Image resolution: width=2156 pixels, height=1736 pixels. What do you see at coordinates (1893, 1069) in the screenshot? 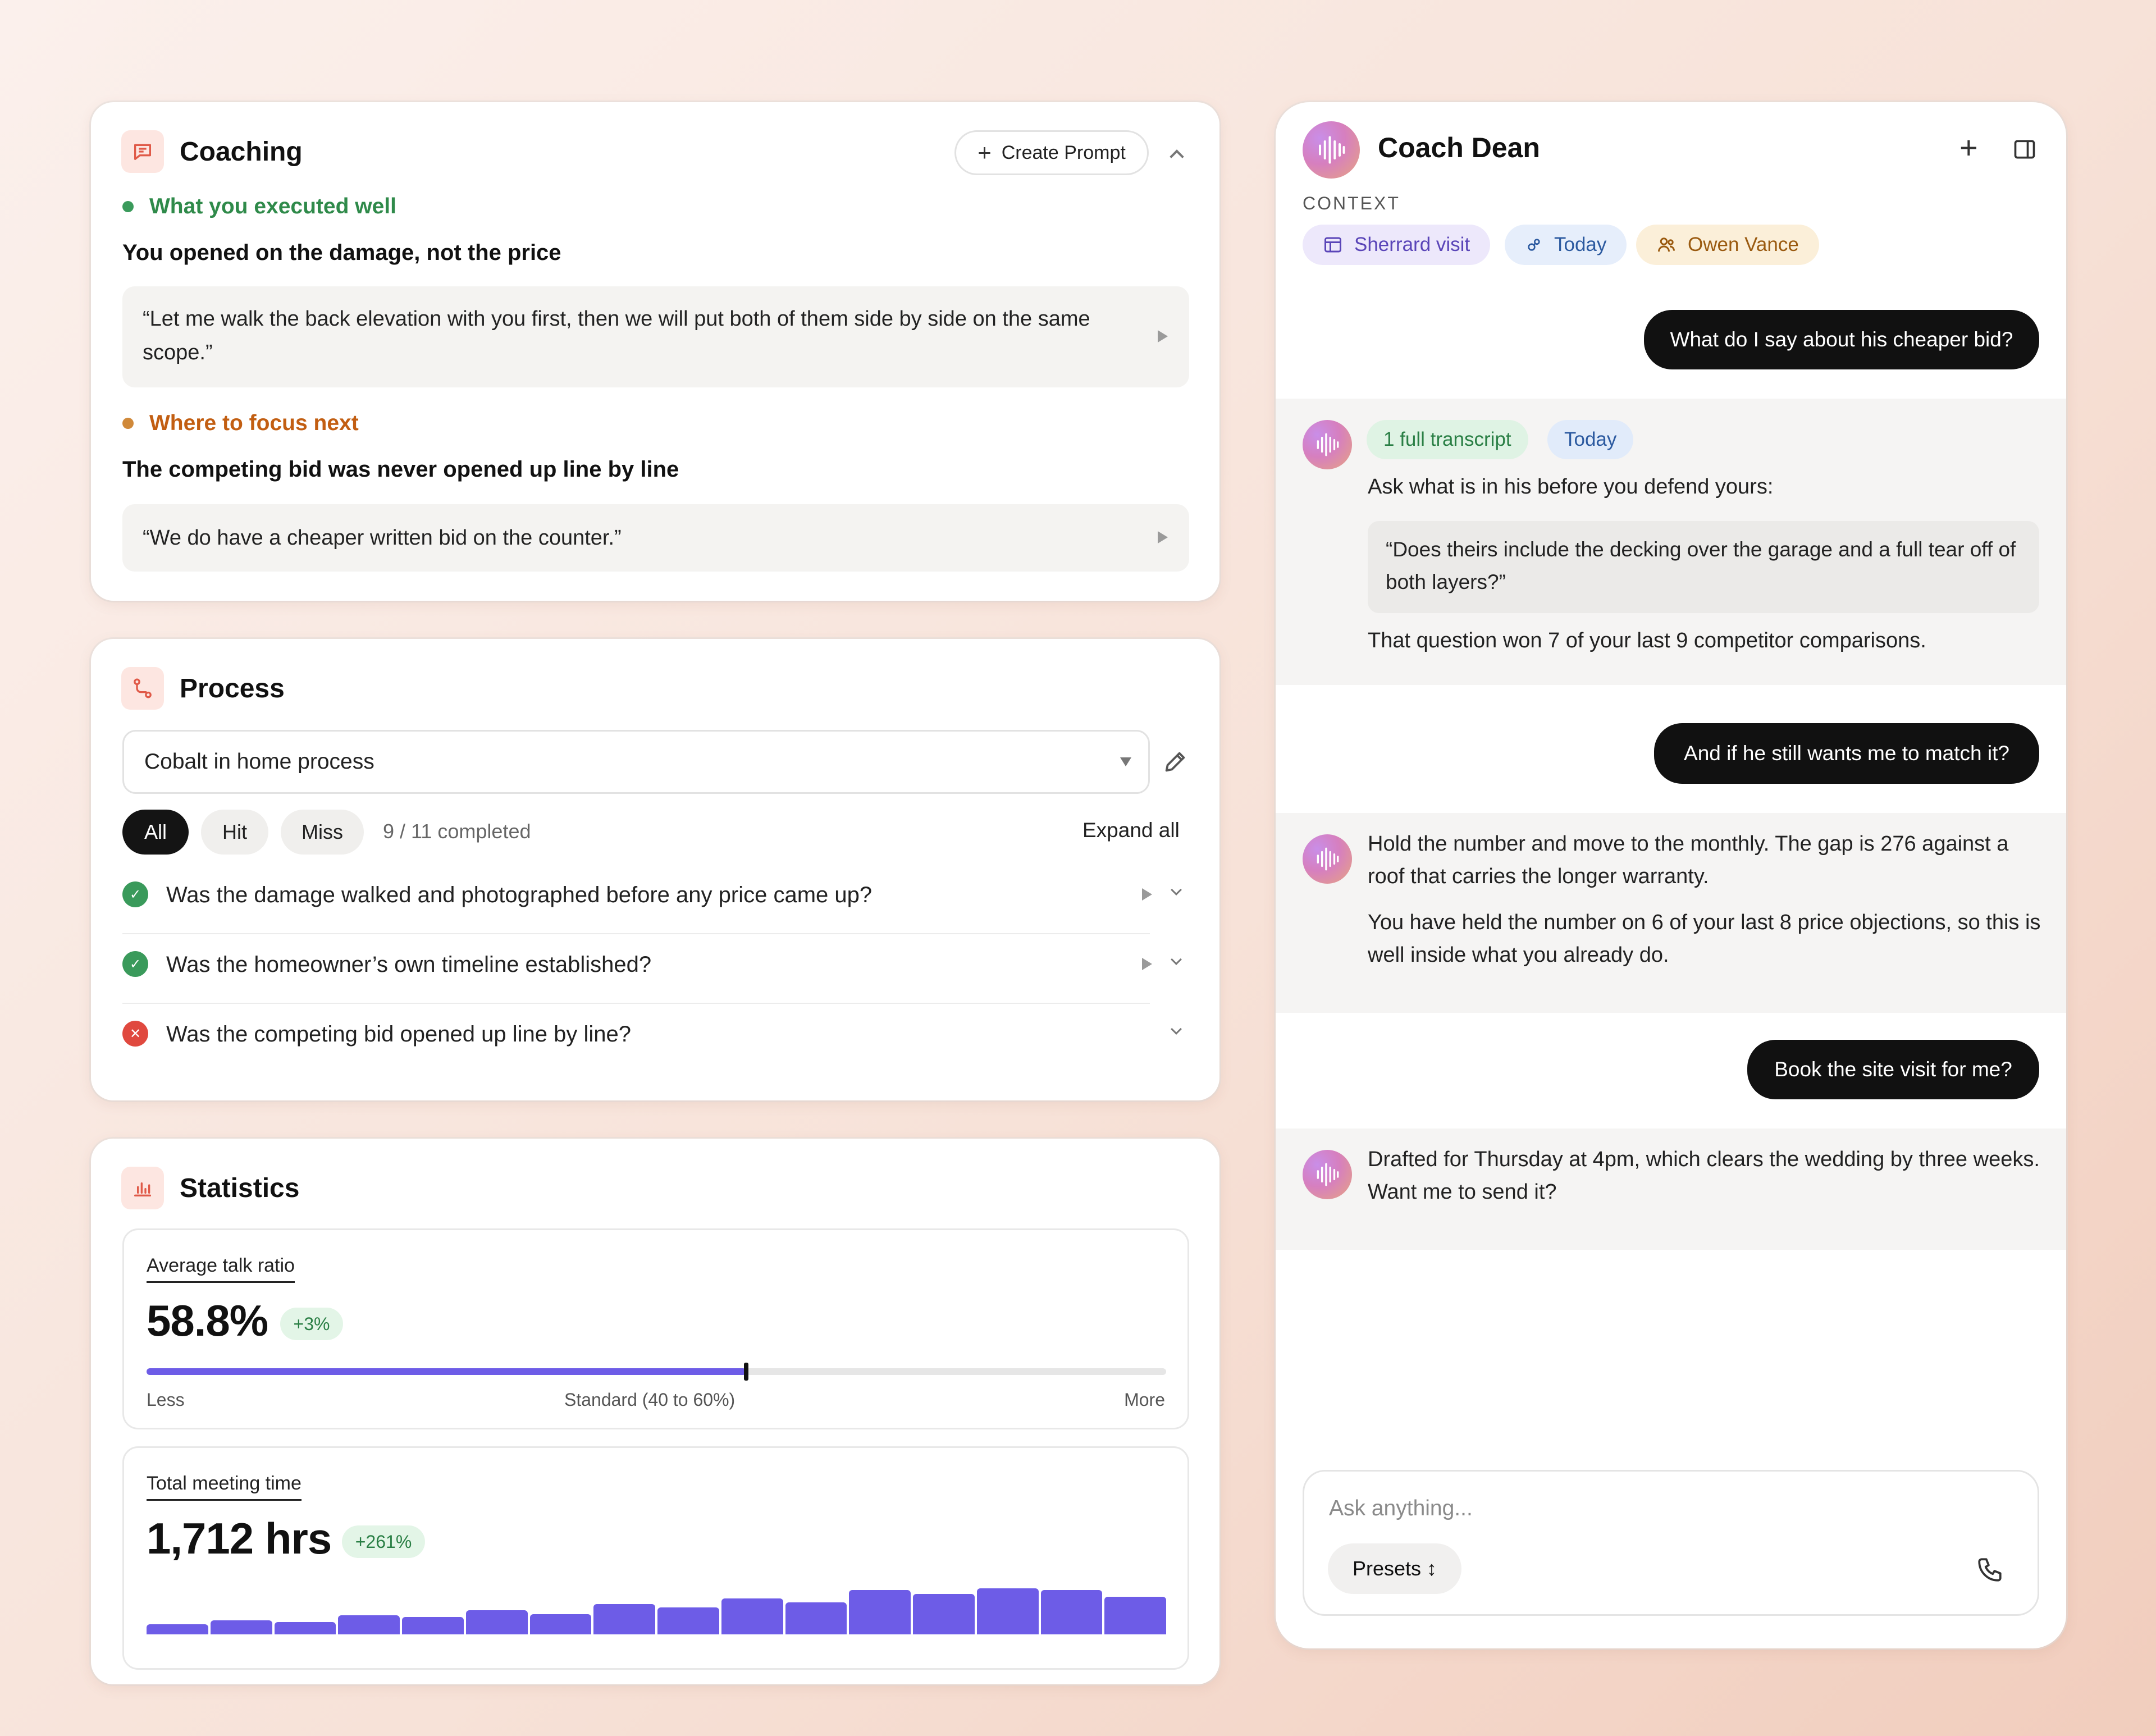
I see `user-message: Book the site visit for me?` at bounding box center [1893, 1069].